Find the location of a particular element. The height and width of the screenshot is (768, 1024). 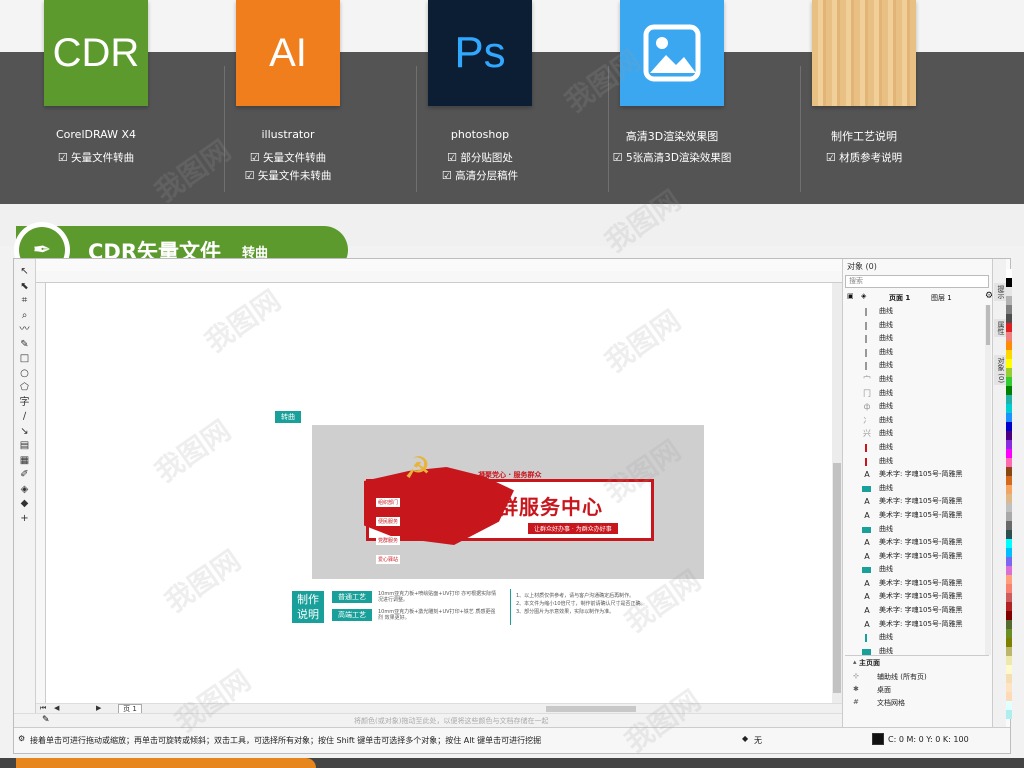

layers-icon: ◈ is located at coordinates (863, 296).